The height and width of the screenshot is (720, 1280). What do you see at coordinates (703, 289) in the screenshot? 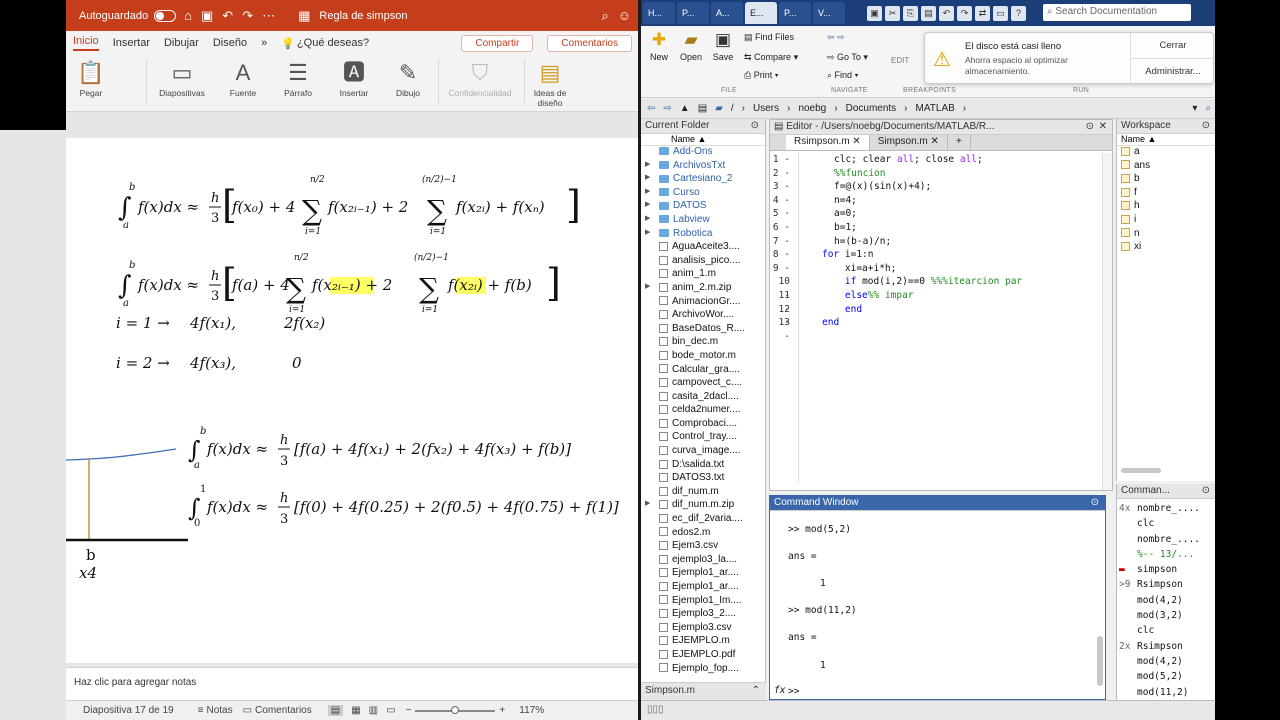
I see `file-item: ▶ anim_2.m.zip` at bounding box center [703, 289].